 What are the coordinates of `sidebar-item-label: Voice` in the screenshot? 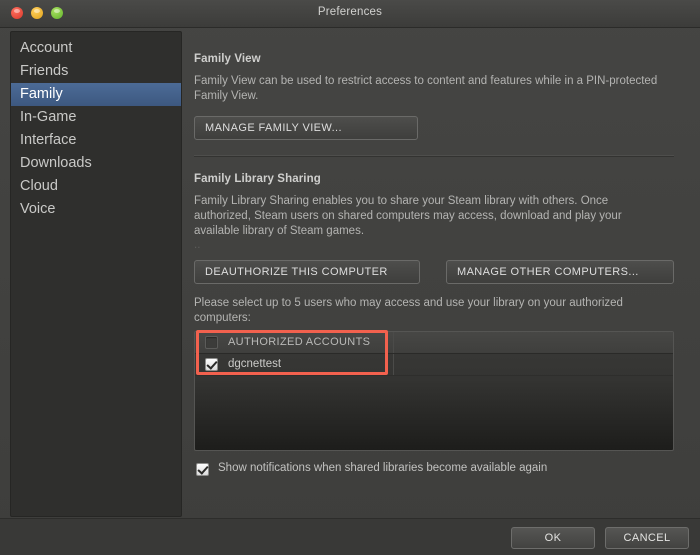 It's located at (38, 209).